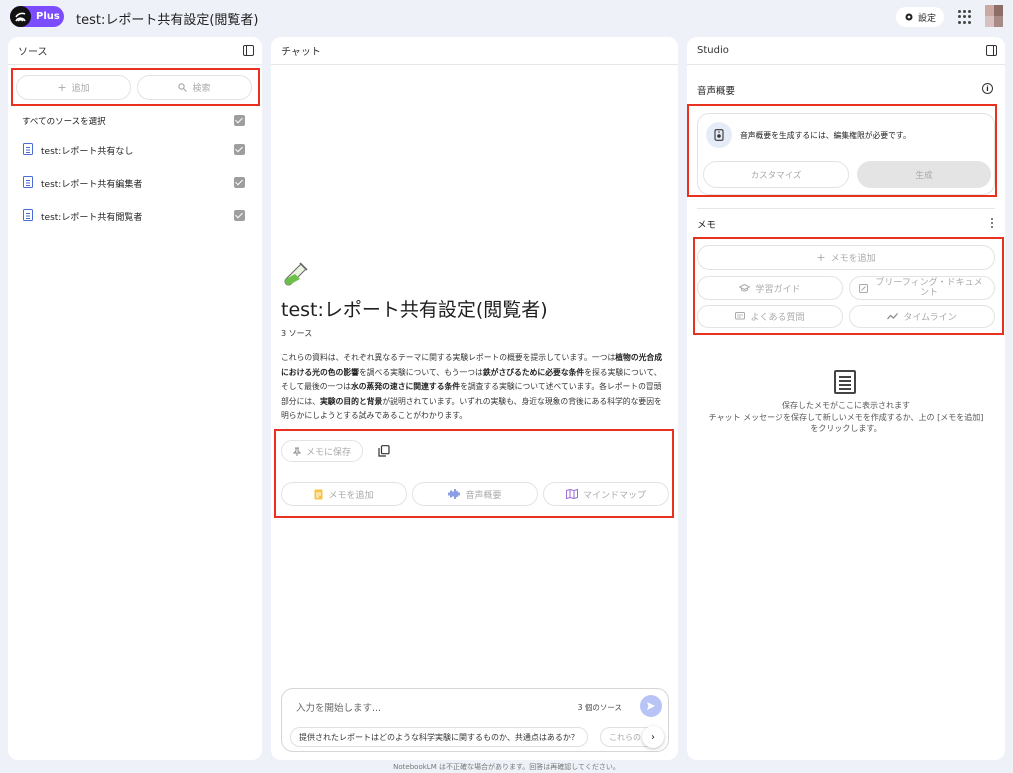 Image resolution: width=1013 pixels, height=773 pixels. Describe the element at coordinates (965, 17) in the screenshot. I see `apps-grid-icon` at that location.